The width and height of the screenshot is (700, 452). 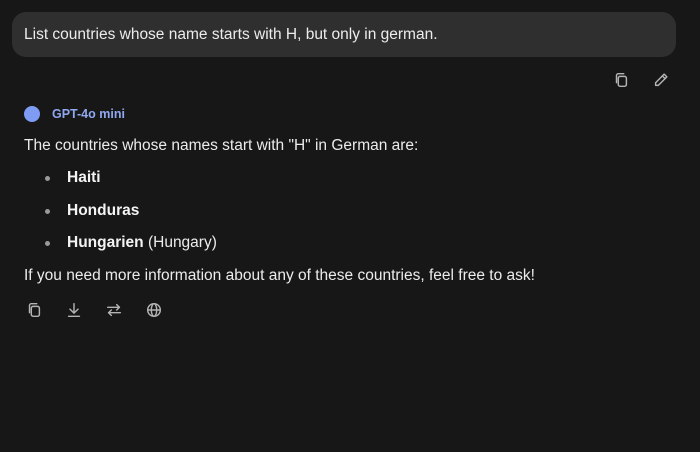 I want to click on model-avatar, so click(x=32, y=114).